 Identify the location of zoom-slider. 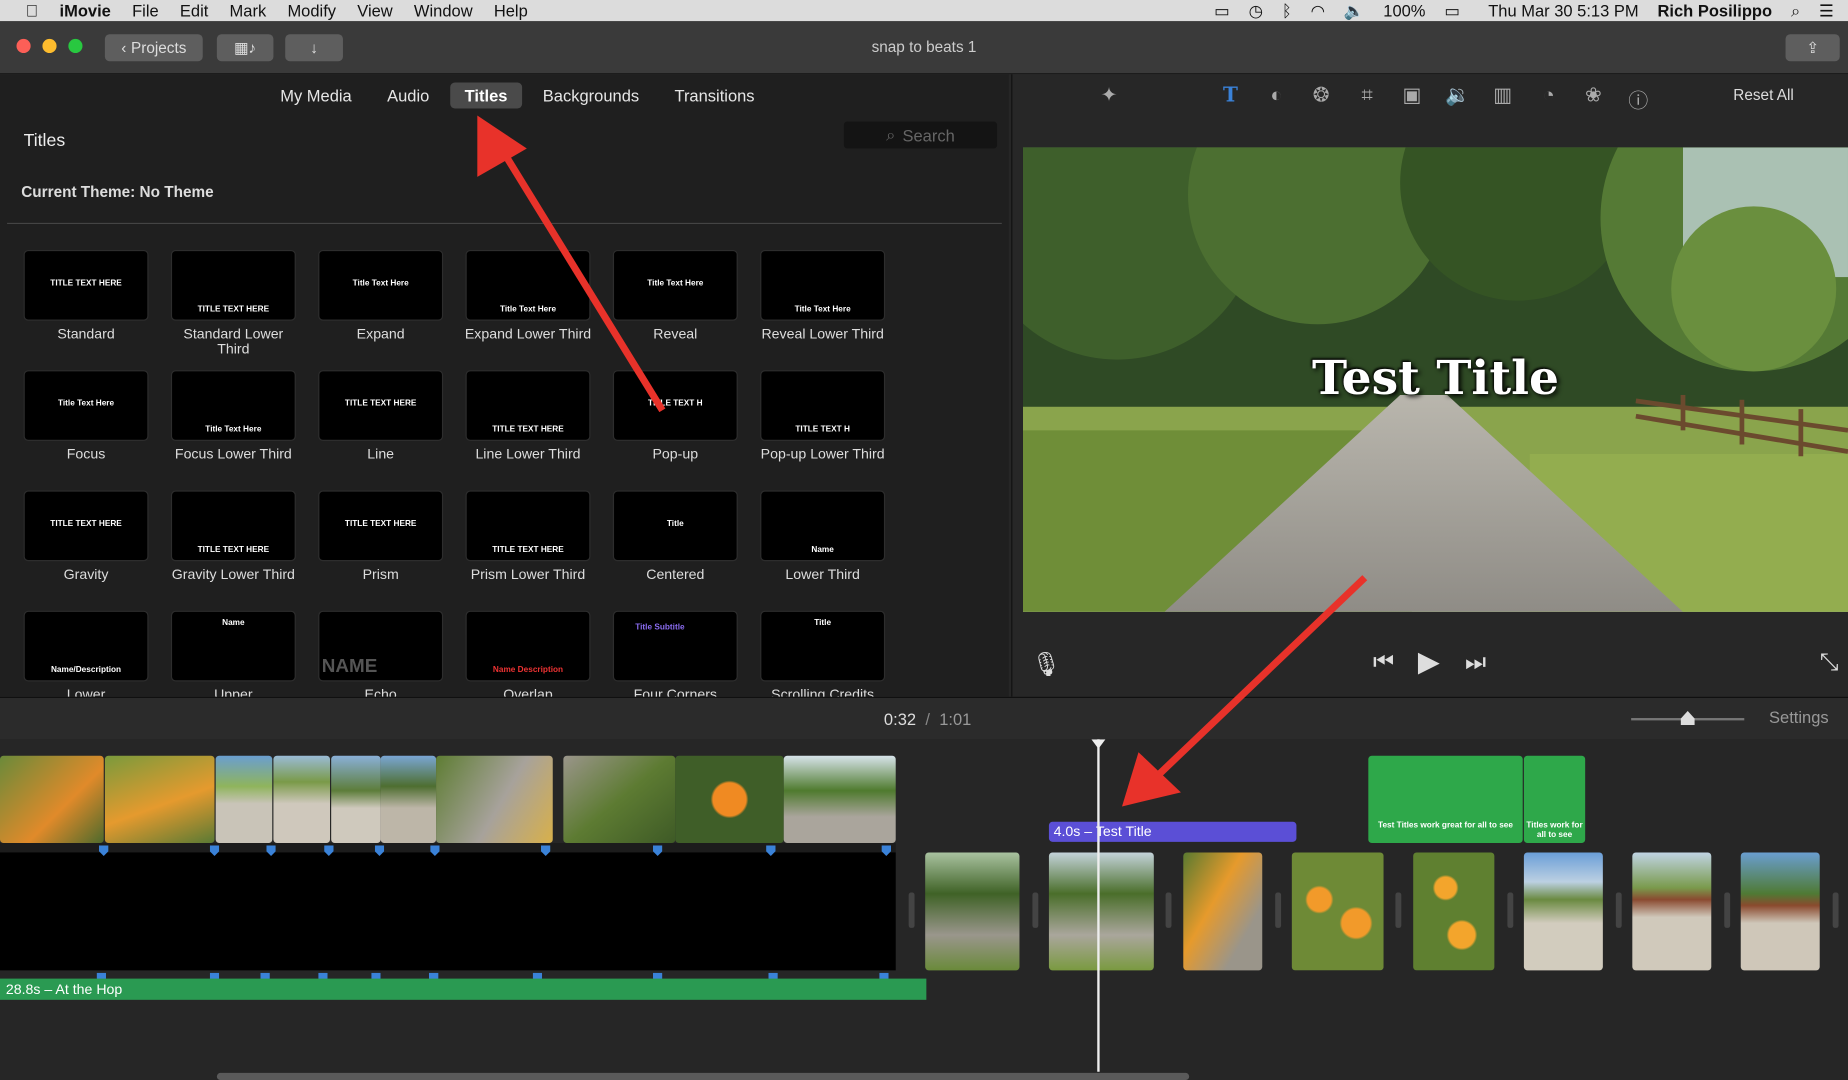
(1688, 718).